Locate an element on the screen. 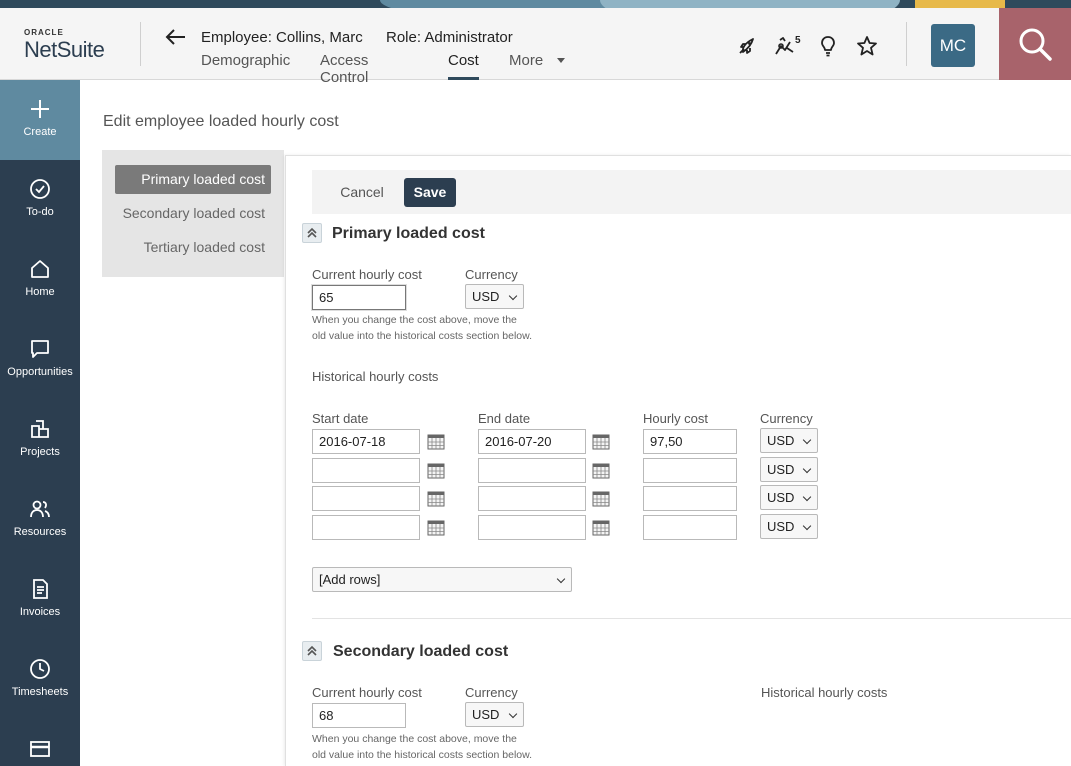 The image size is (1071, 766). nav-resources-label: Resources is located at coordinates (40, 532).